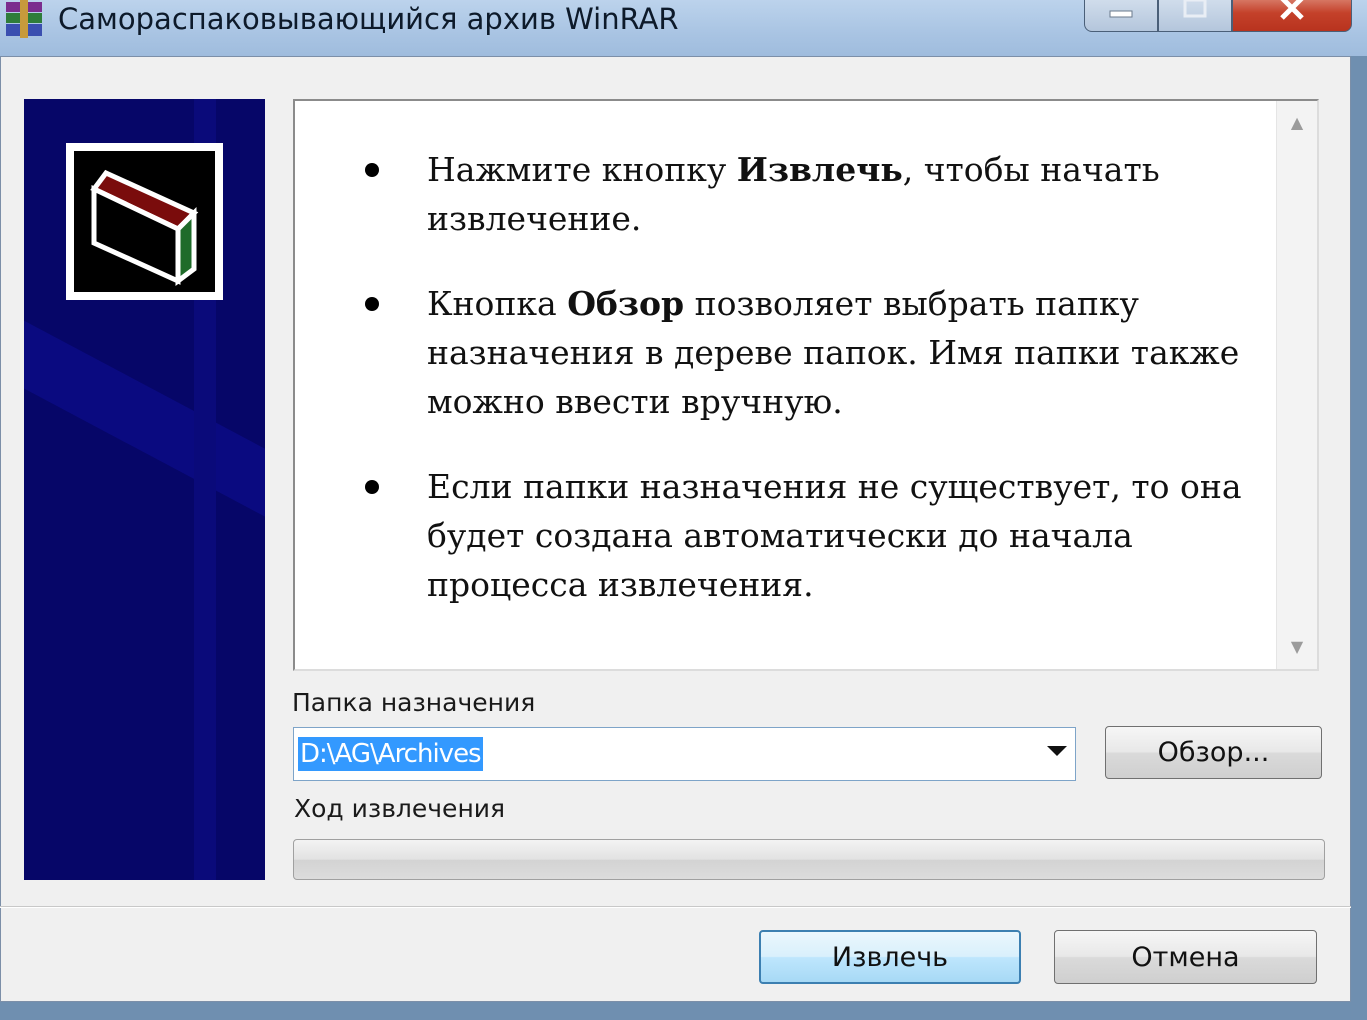 The width and height of the screenshot is (1367, 1020). What do you see at coordinates (1296, 385) in the screenshot?
I see `vertical-scrollbar: ▲ ▼` at bounding box center [1296, 385].